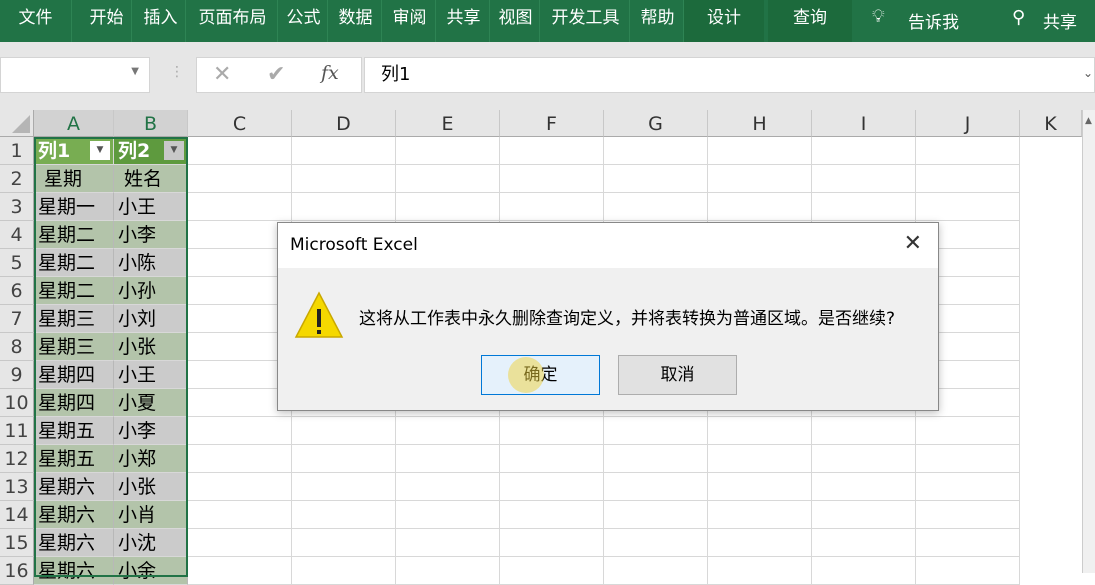 The image size is (1095, 585). What do you see at coordinates (586, 21) in the screenshot?
I see `tab-9: 开发工具` at bounding box center [586, 21].